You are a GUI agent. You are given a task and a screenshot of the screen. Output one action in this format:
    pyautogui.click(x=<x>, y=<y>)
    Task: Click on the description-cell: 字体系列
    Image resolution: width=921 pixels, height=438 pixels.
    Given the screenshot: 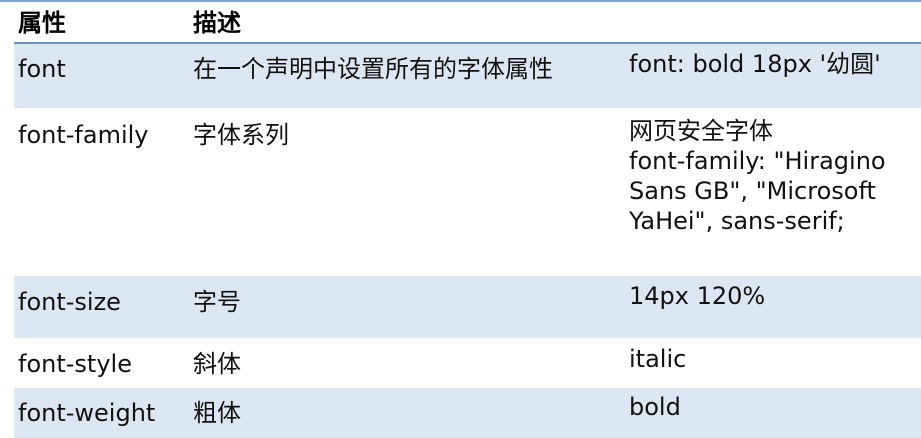 What is the action you would take?
    pyautogui.click(x=241, y=135)
    